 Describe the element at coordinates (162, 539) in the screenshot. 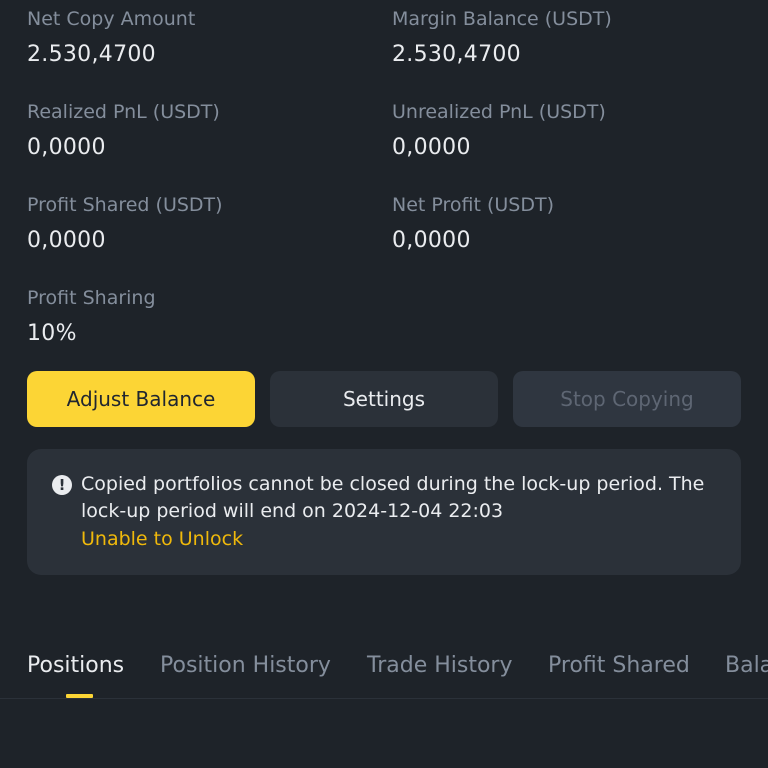

I see `unable-to-unlock-link: Unable to Unlock` at that location.